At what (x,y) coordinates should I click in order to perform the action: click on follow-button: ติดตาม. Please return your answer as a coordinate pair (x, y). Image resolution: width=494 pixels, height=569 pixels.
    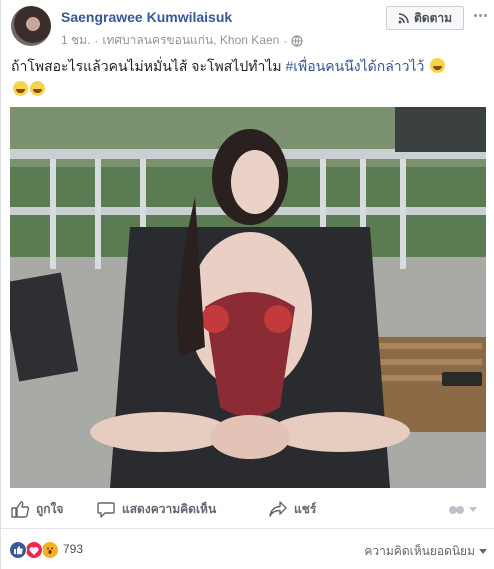
    Looking at the image, I should click on (425, 18).